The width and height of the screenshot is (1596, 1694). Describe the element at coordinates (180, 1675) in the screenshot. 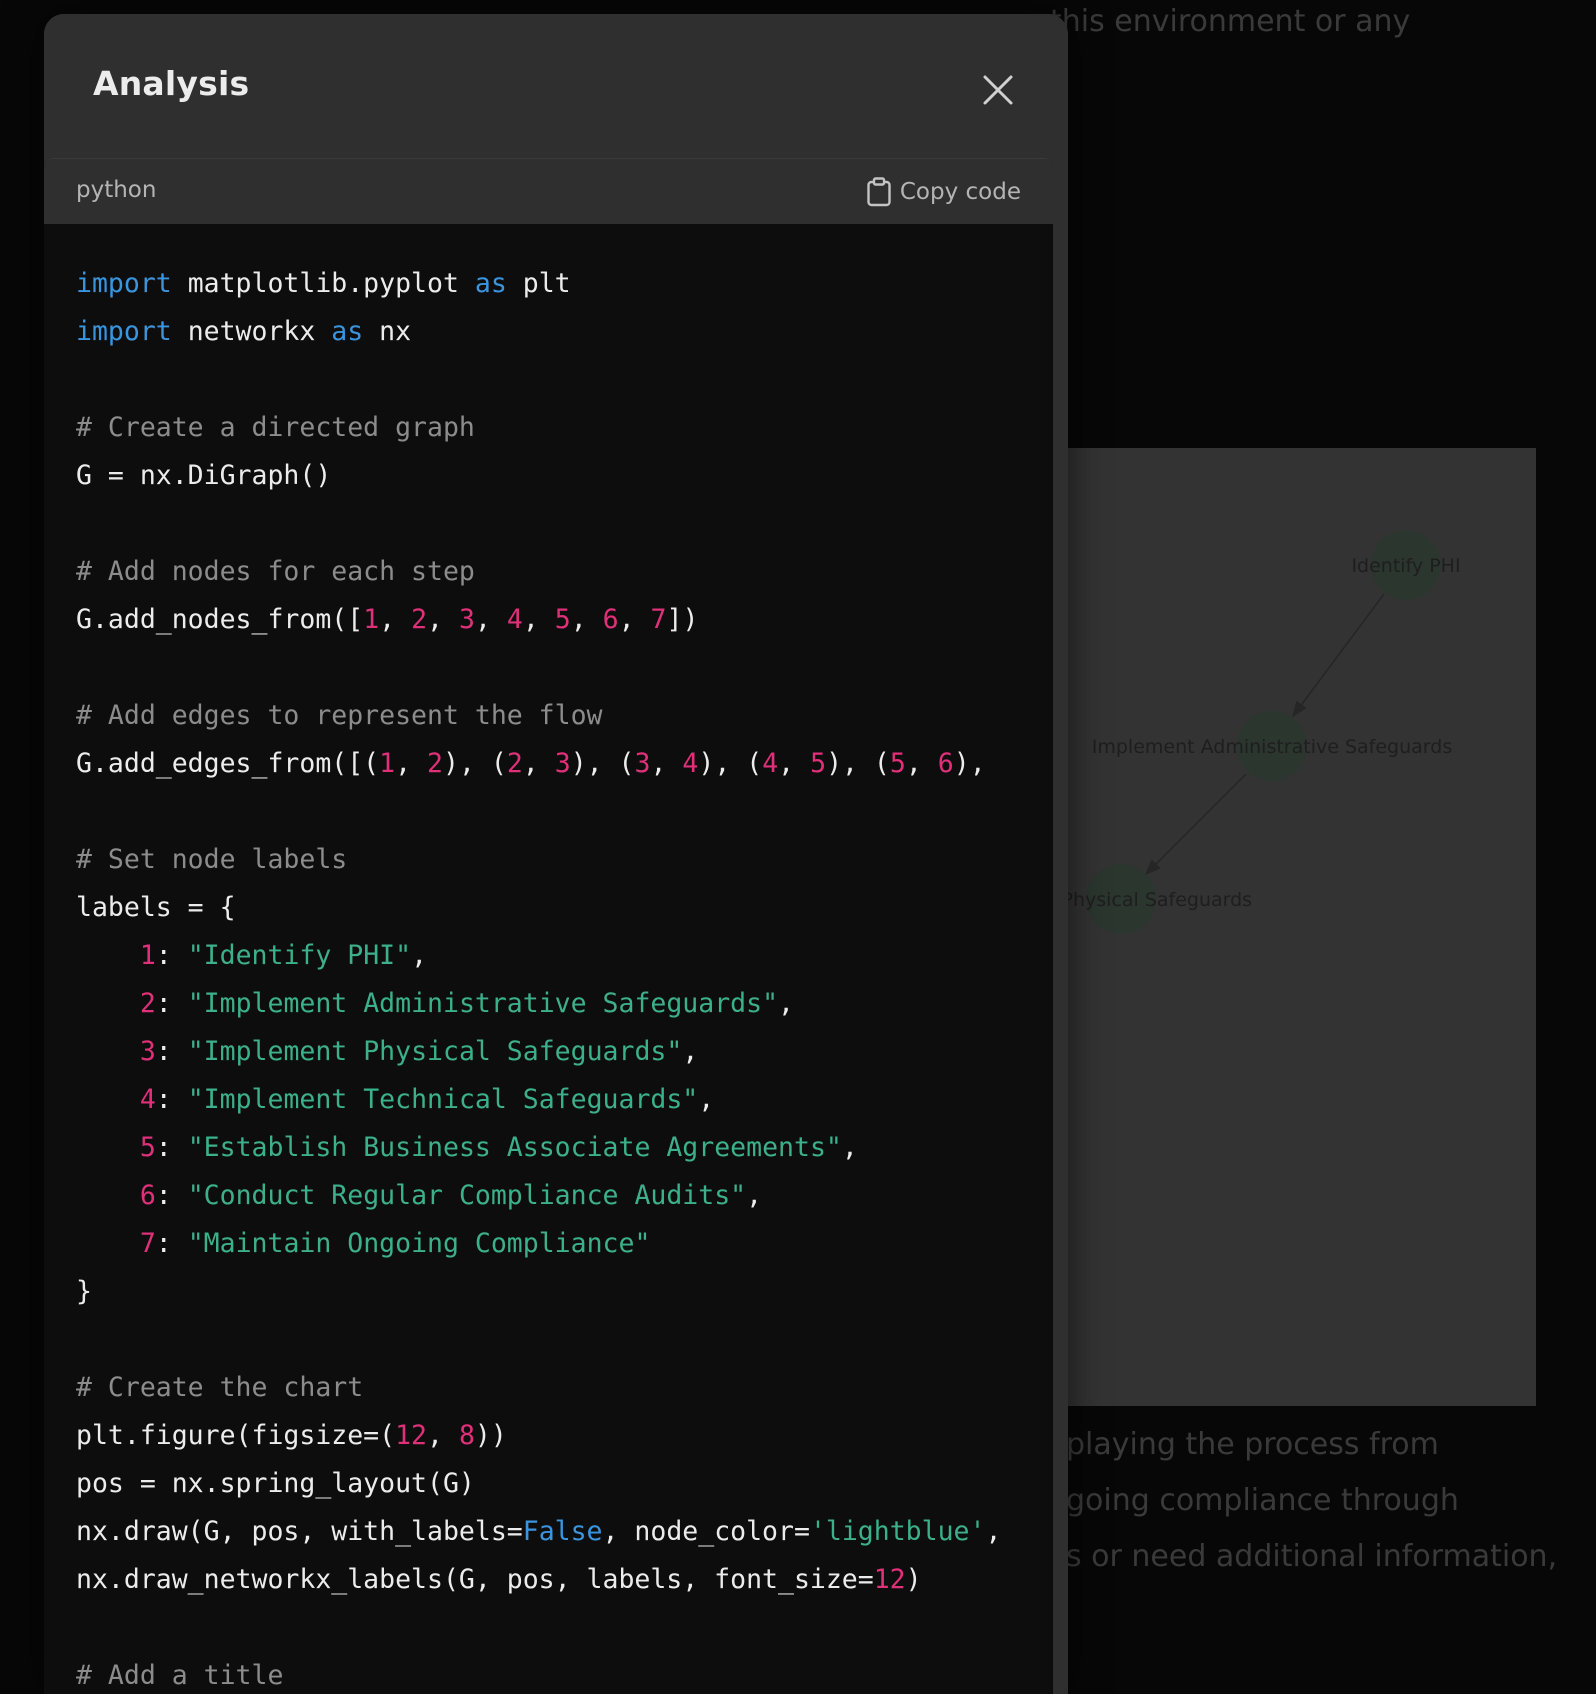

I see `code-token: # Add a title` at that location.